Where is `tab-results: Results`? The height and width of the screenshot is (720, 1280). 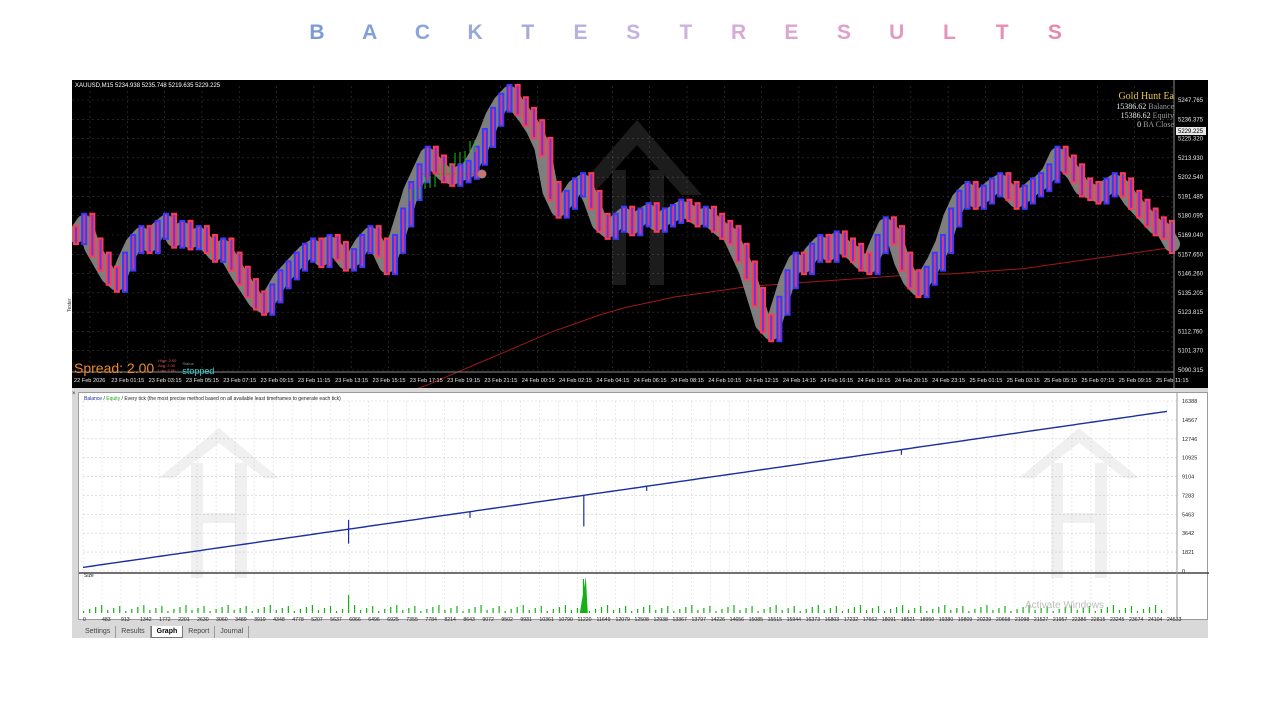
tab-results: Results is located at coordinates (133, 632).